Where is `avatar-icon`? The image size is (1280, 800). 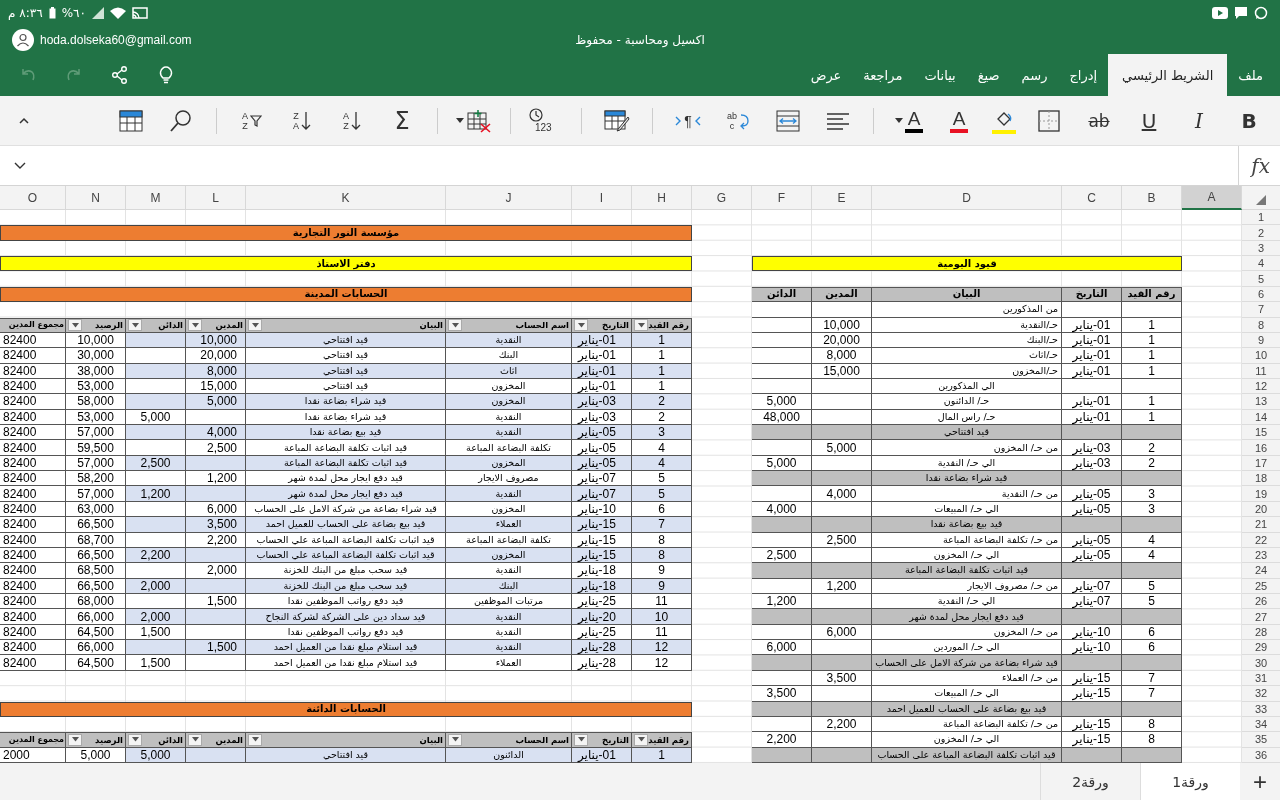
avatar-icon is located at coordinates (23, 40).